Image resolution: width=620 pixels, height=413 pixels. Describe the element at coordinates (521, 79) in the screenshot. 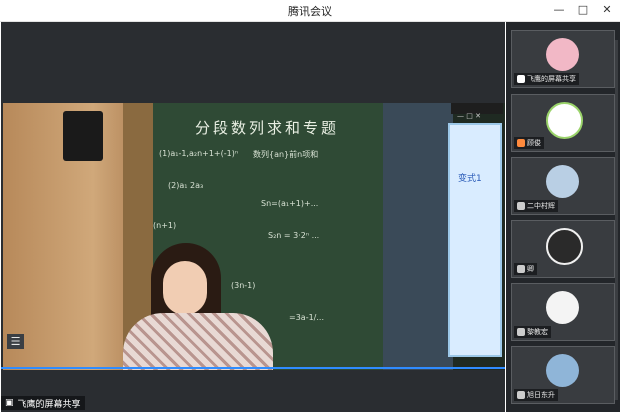

I see `screen-share-icon` at that location.